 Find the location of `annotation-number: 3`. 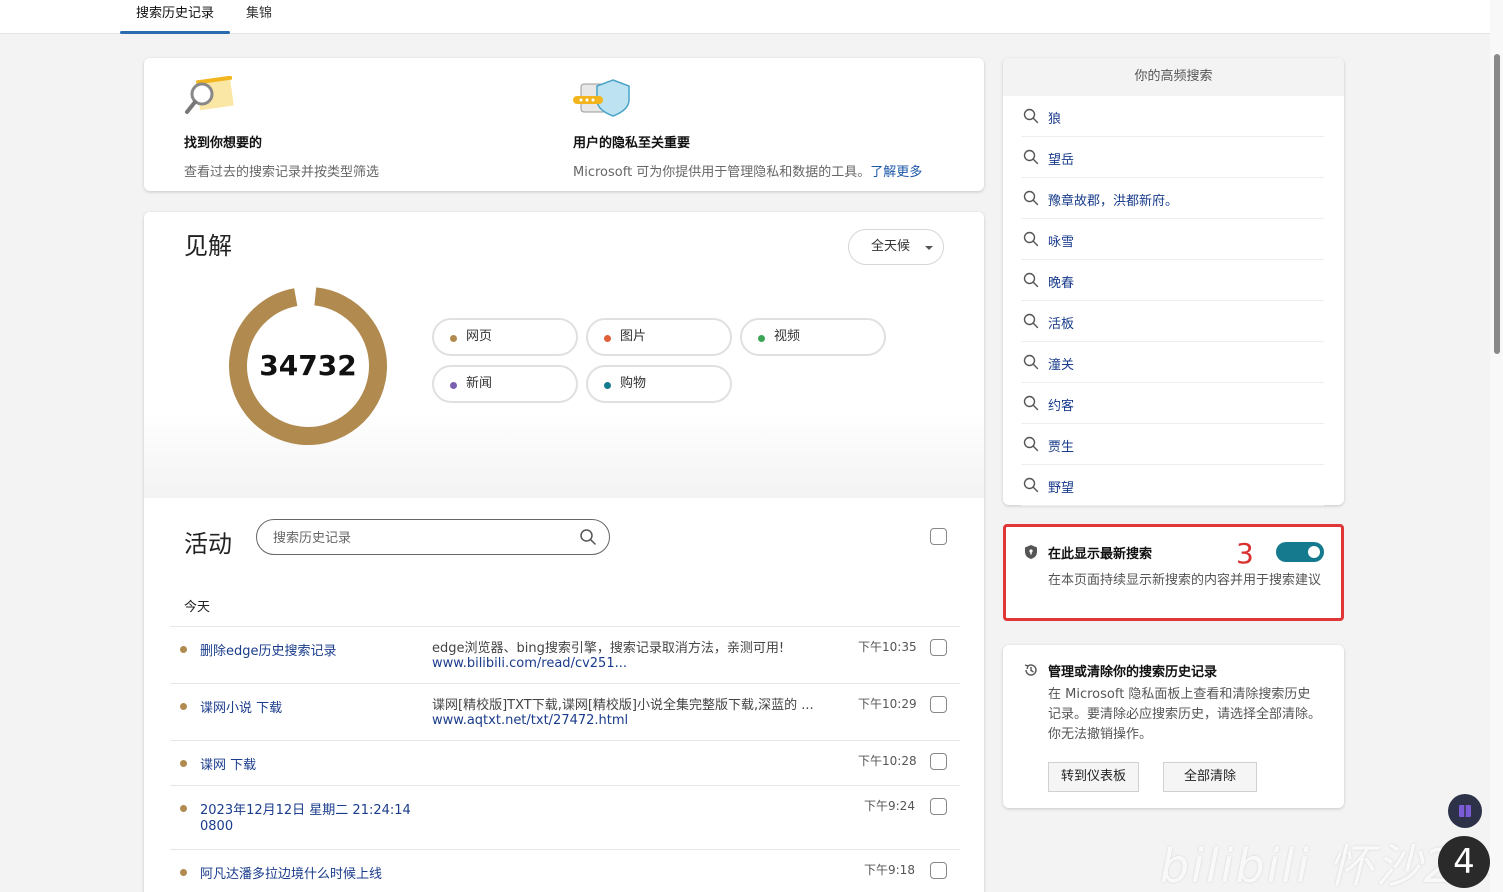

annotation-number: 3 is located at coordinates (1245, 553).